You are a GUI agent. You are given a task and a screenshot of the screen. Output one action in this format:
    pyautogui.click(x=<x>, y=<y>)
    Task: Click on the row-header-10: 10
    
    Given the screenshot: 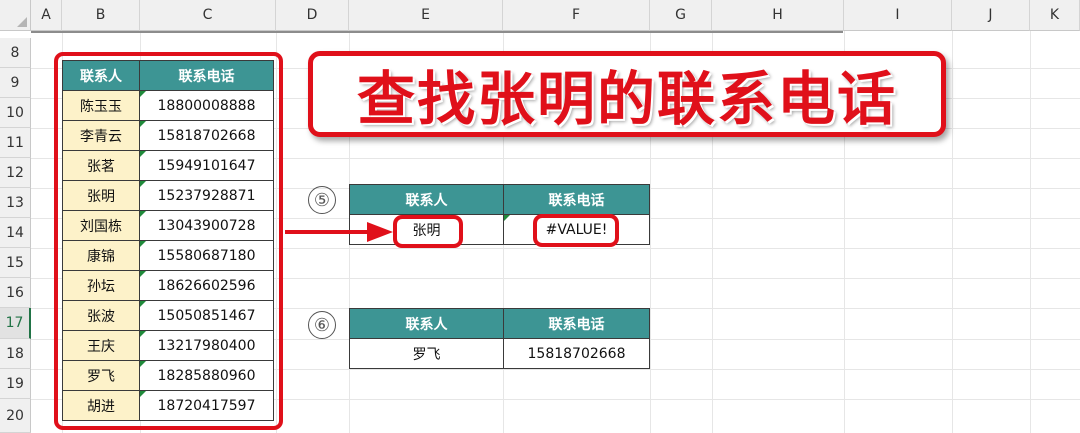 What is the action you would take?
    pyautogui.click(x=15, y=113)
    